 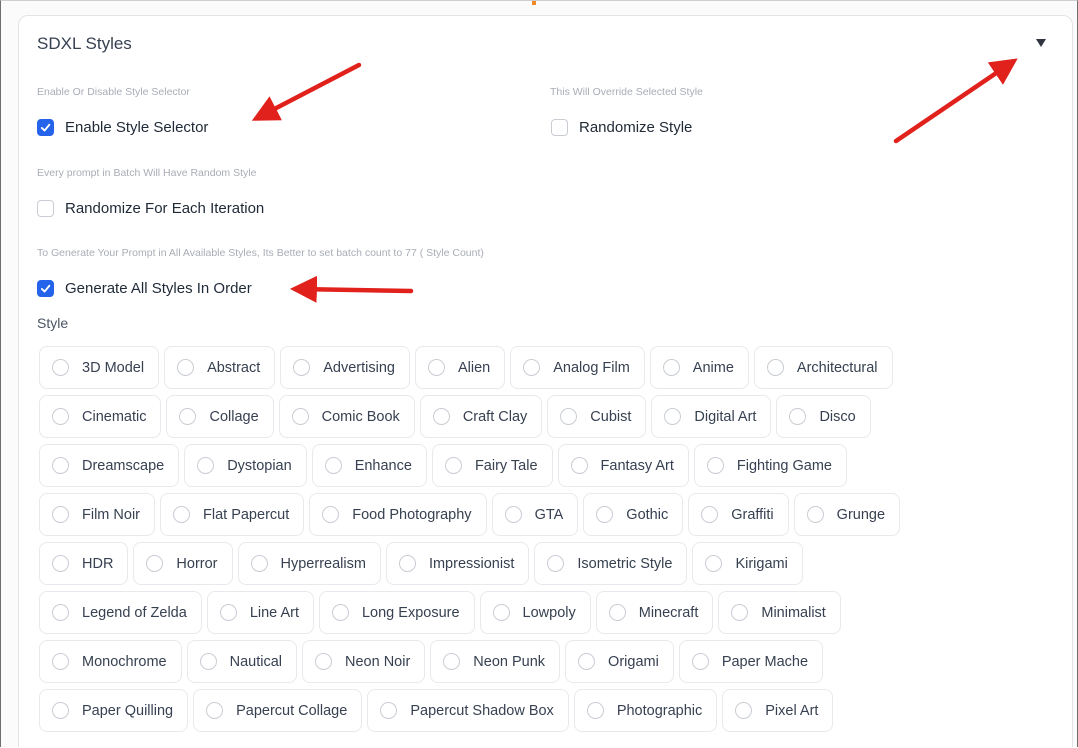 What do you see at coordinates (621, 127) in the screenshot?
I see `randomize-style-checkbox: Randomize Style` at bounding box center [621, 127].